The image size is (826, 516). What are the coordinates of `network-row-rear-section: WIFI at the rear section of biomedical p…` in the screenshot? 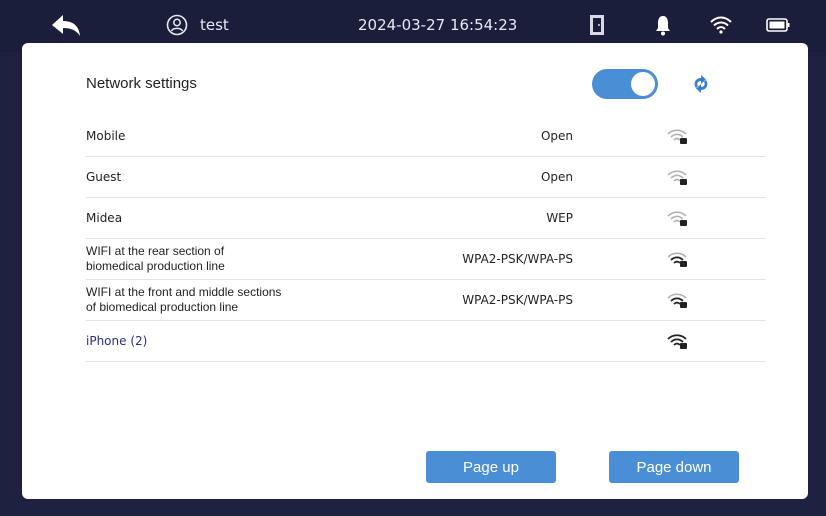 It's located at (426, 259).